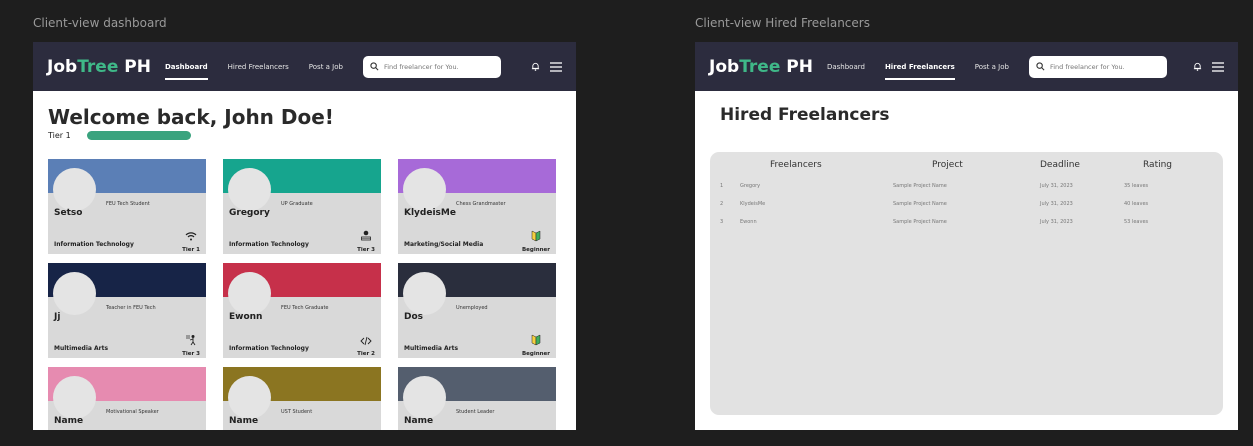 This screenshot has width=1253, height=446. Describe the element at coordinates (1136, 186) in the screenshot. I see `row-rating: 35 leaves` at that location.